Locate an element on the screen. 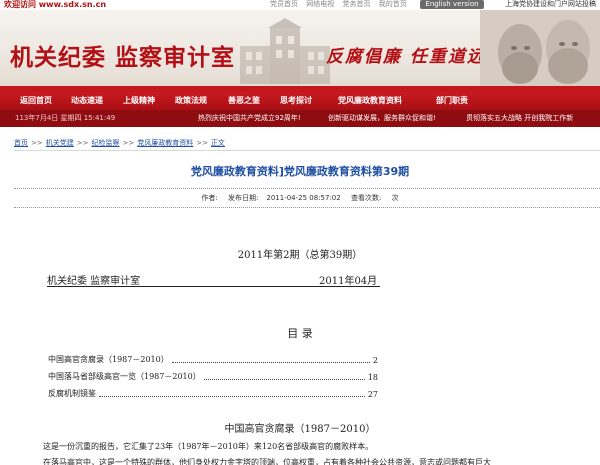 Image resolution: width=600 pixels, height=465 pixels. banner-slogan: 反腐倡廉 任重道远 is located at coordinates (406, 57).